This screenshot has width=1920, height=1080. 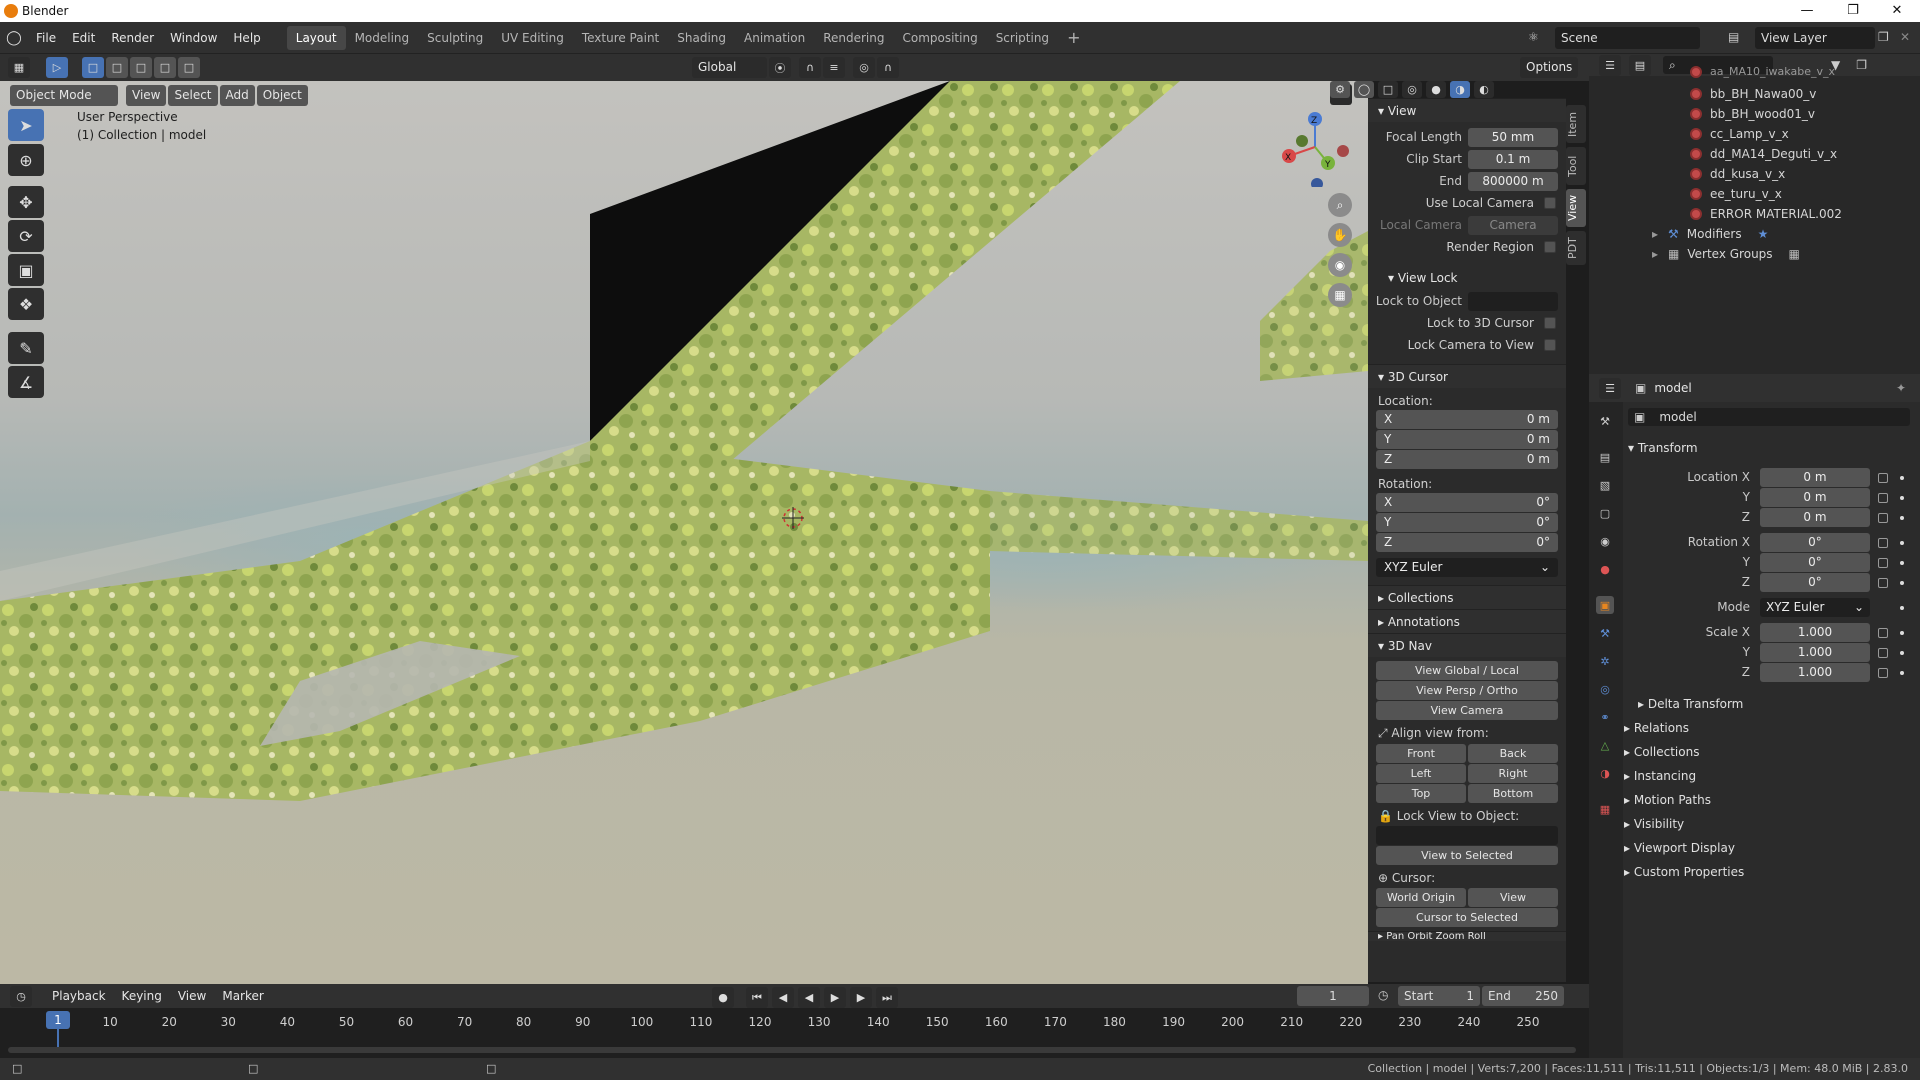 I want to click on clock-icon: ◷, so click(x=1383, y=995).